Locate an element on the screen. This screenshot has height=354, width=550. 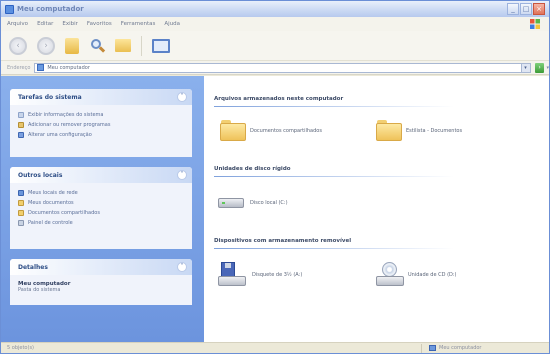
group-removable-header: Dispositivos com armazenamento removível is located at coordinates (283, 241).